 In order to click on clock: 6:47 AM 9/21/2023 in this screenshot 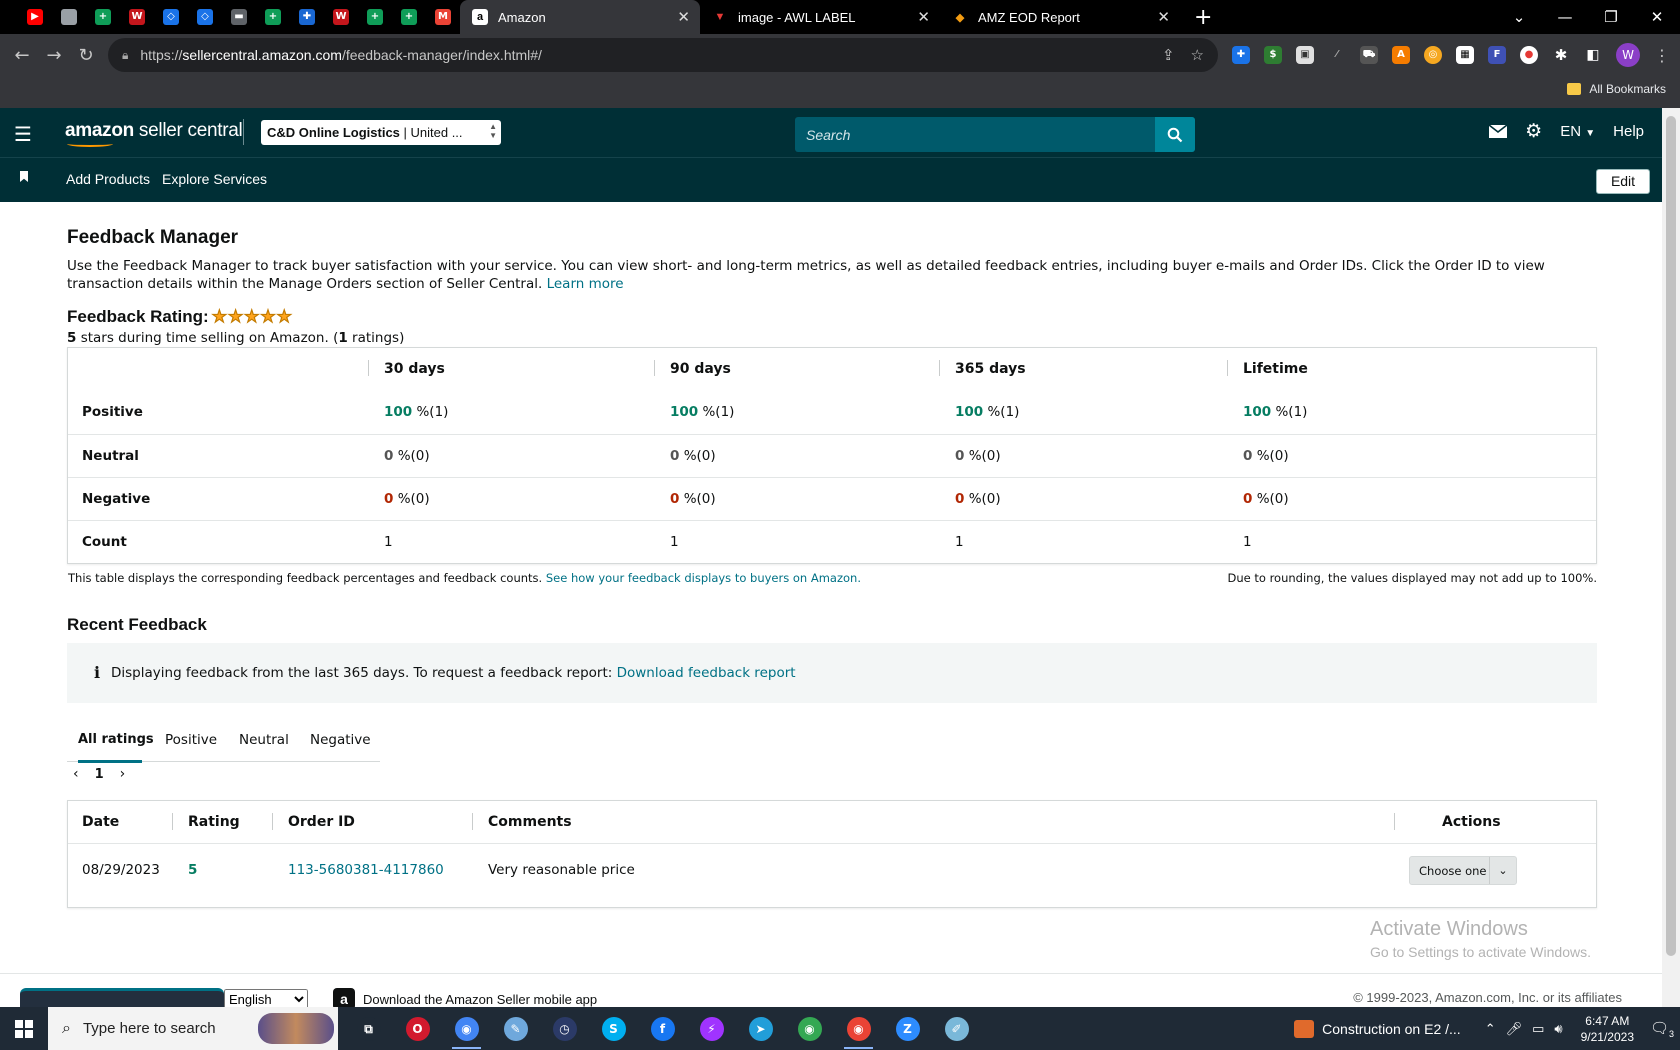, I will do `click(1607, 1029)`.